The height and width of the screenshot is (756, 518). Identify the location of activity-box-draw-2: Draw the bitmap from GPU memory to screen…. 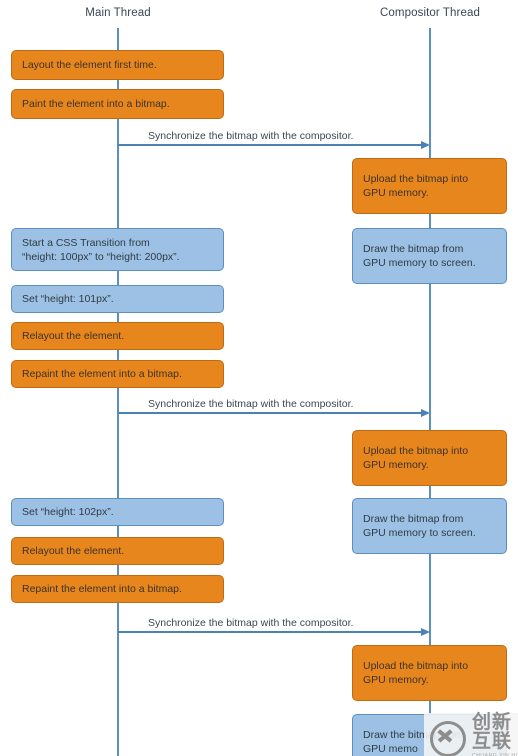
(429, 526).